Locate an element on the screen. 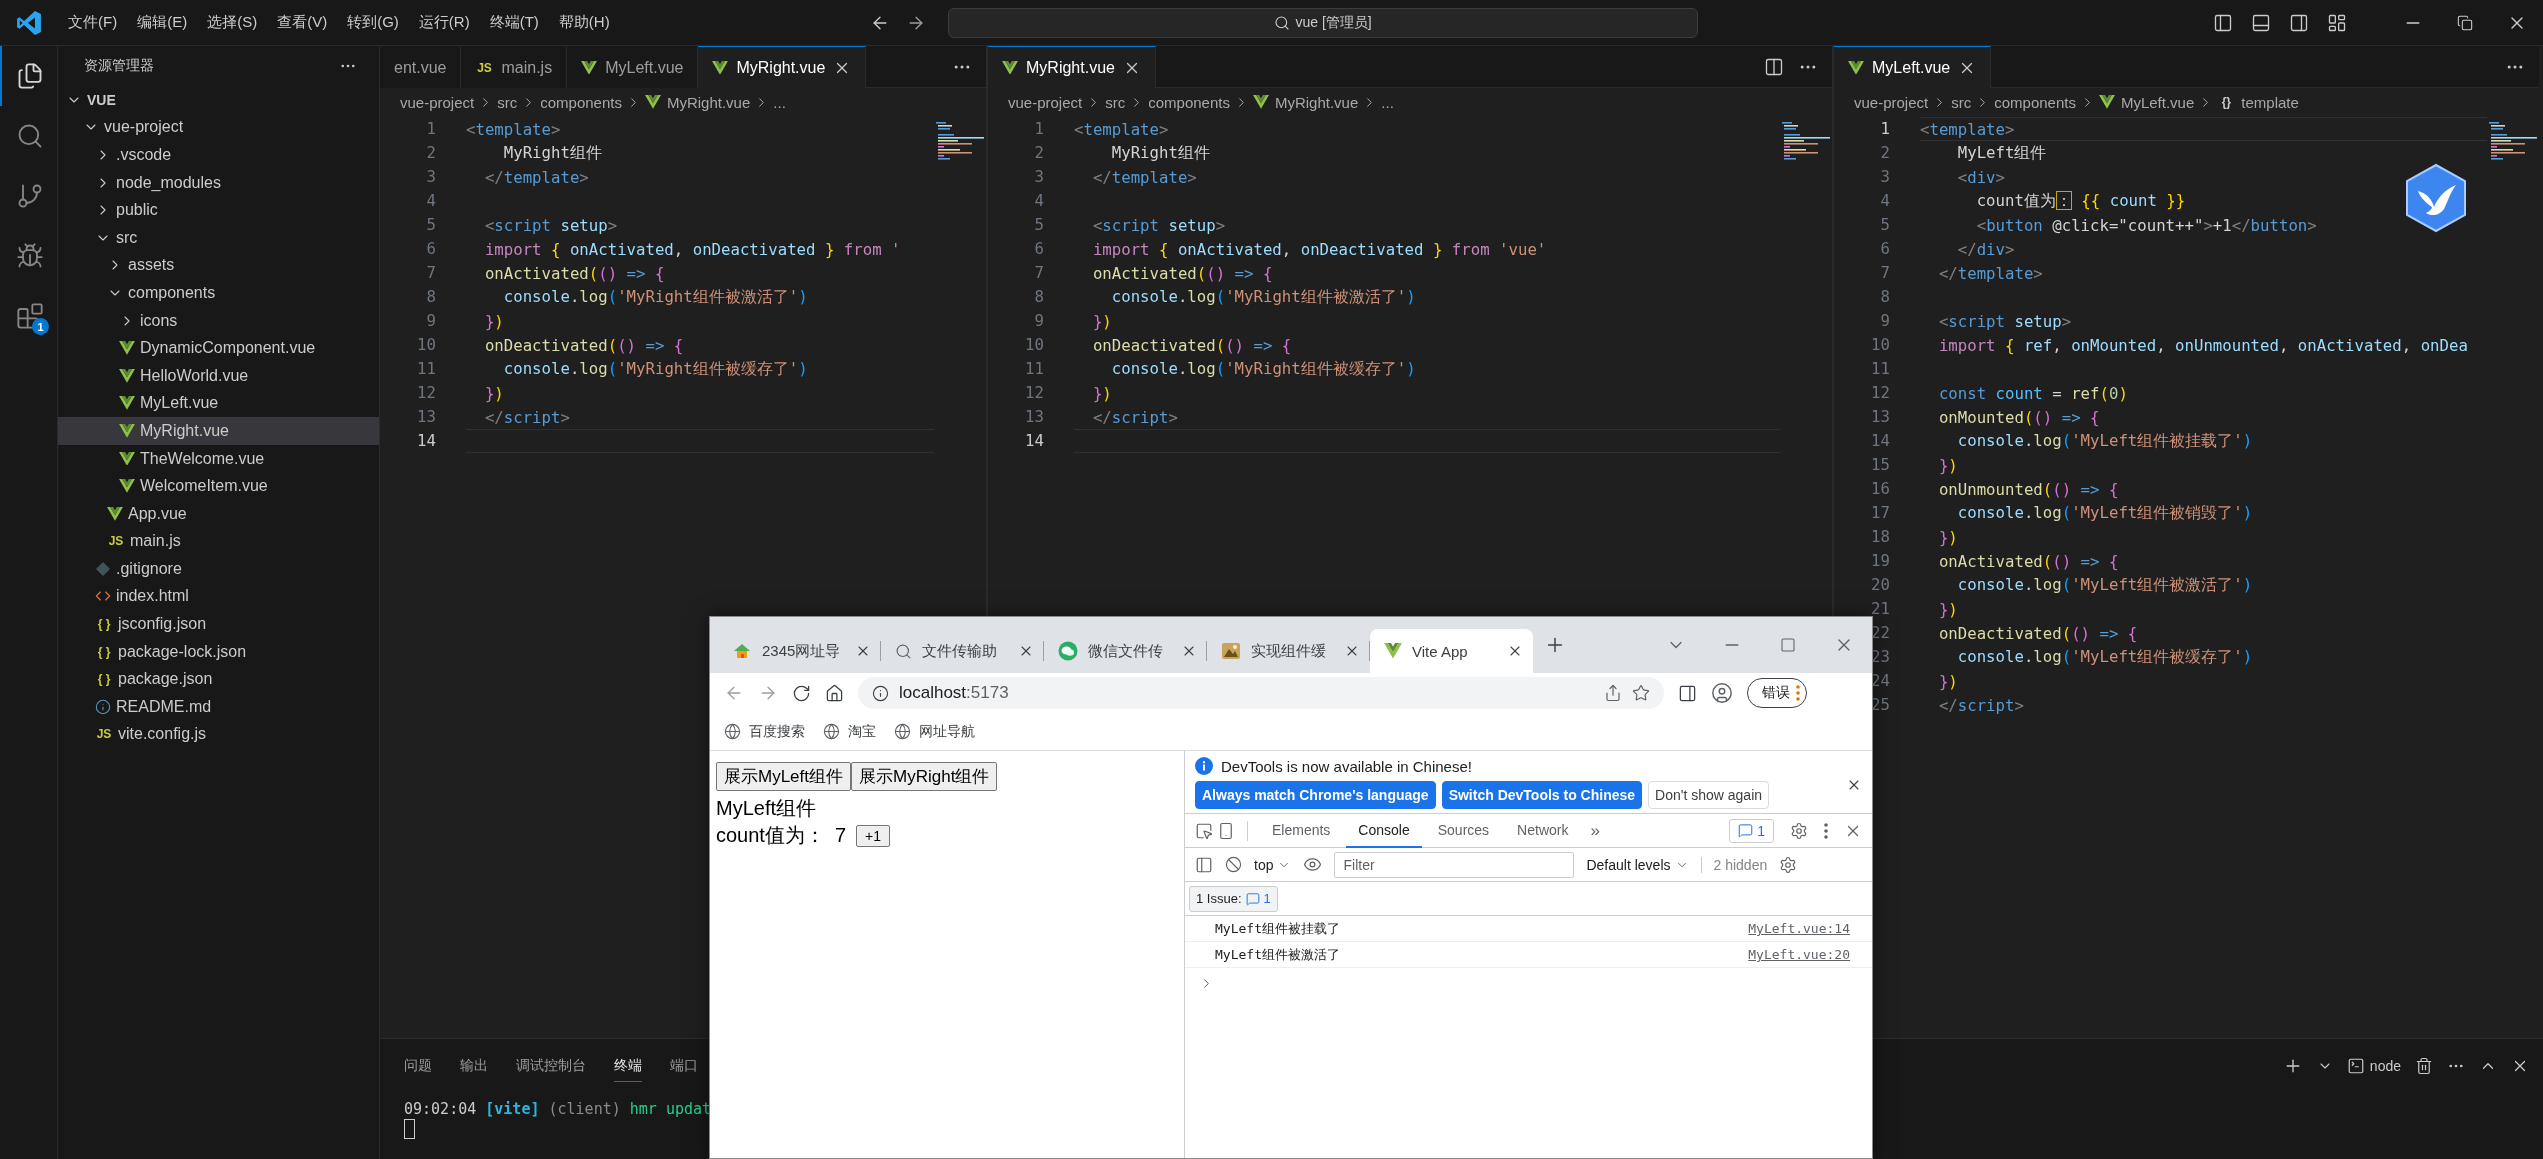 The height and width of the screenshot is (1159, 2543). panel-tab: 问题 is located at coordinates (418, 1066).